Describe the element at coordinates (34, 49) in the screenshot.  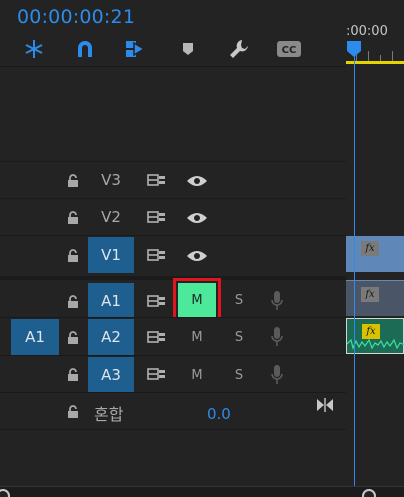
I see `snap-icon` at that location.